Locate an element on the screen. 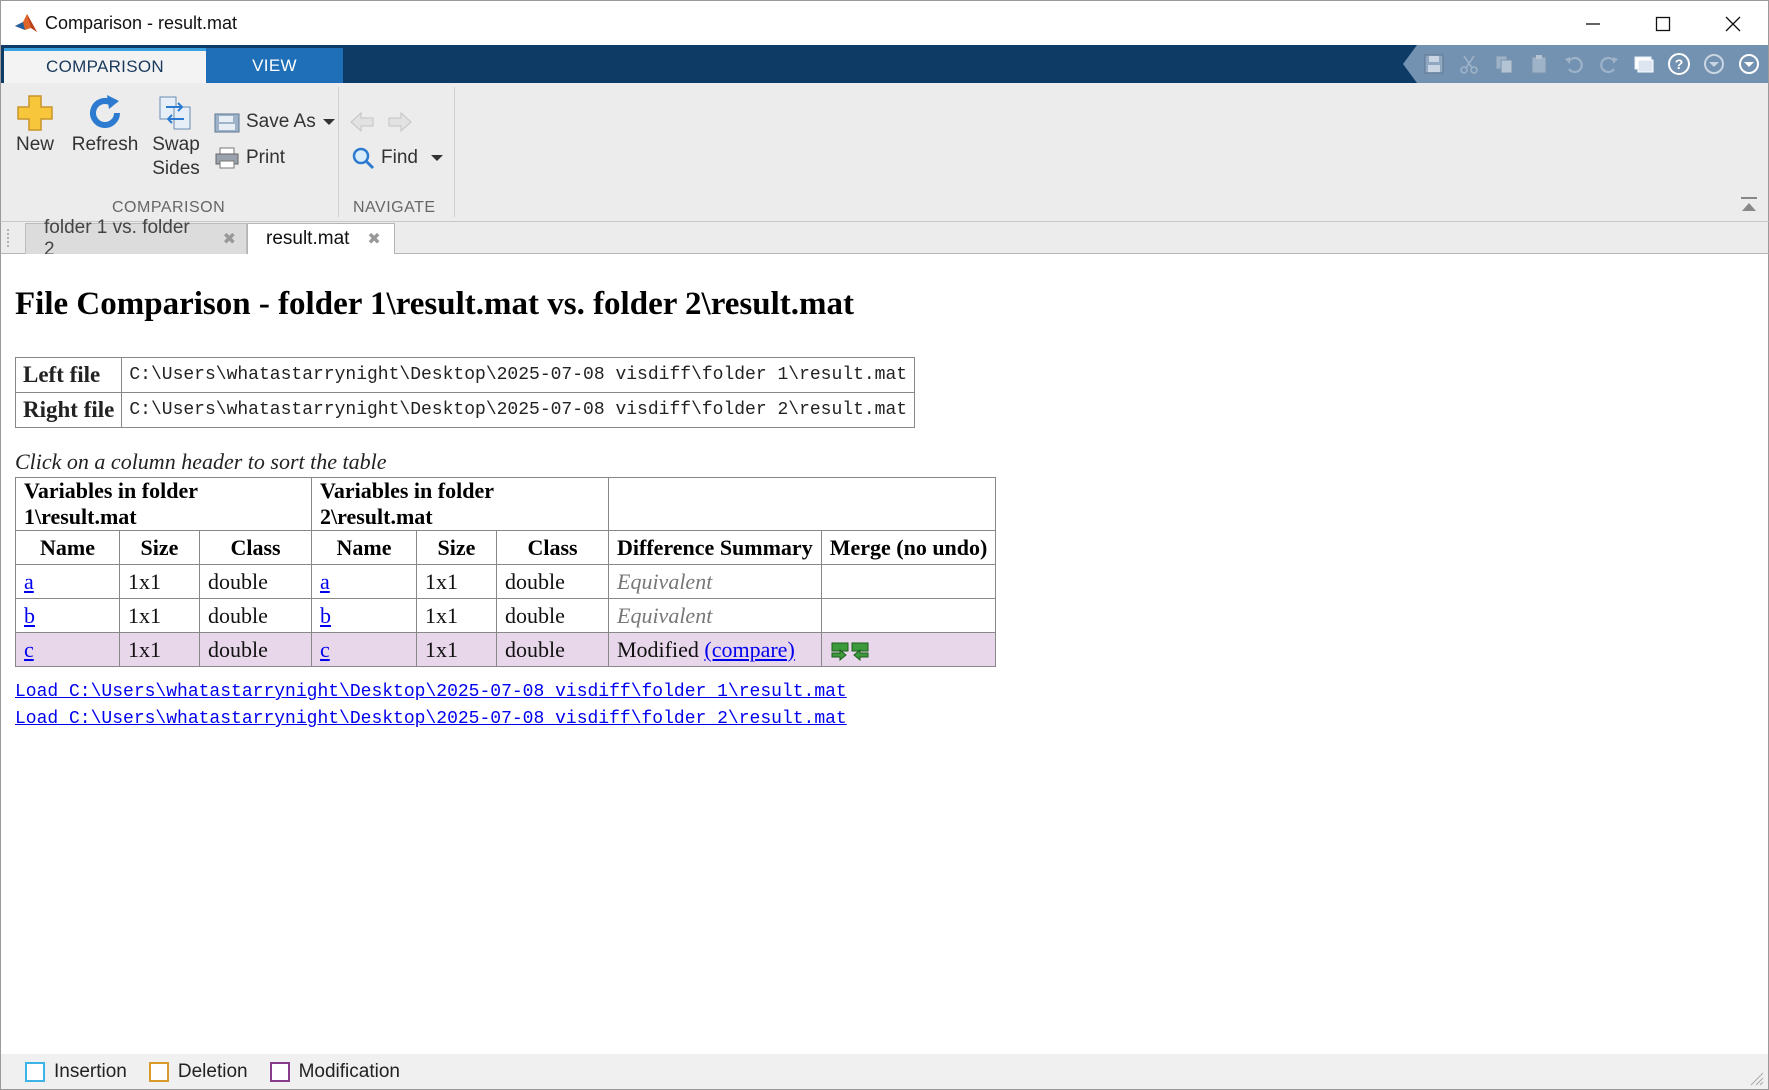 This screenshot has height=1090, width=1769. section-label-comparison: COMPARISON is located at coordinates (169, 207).